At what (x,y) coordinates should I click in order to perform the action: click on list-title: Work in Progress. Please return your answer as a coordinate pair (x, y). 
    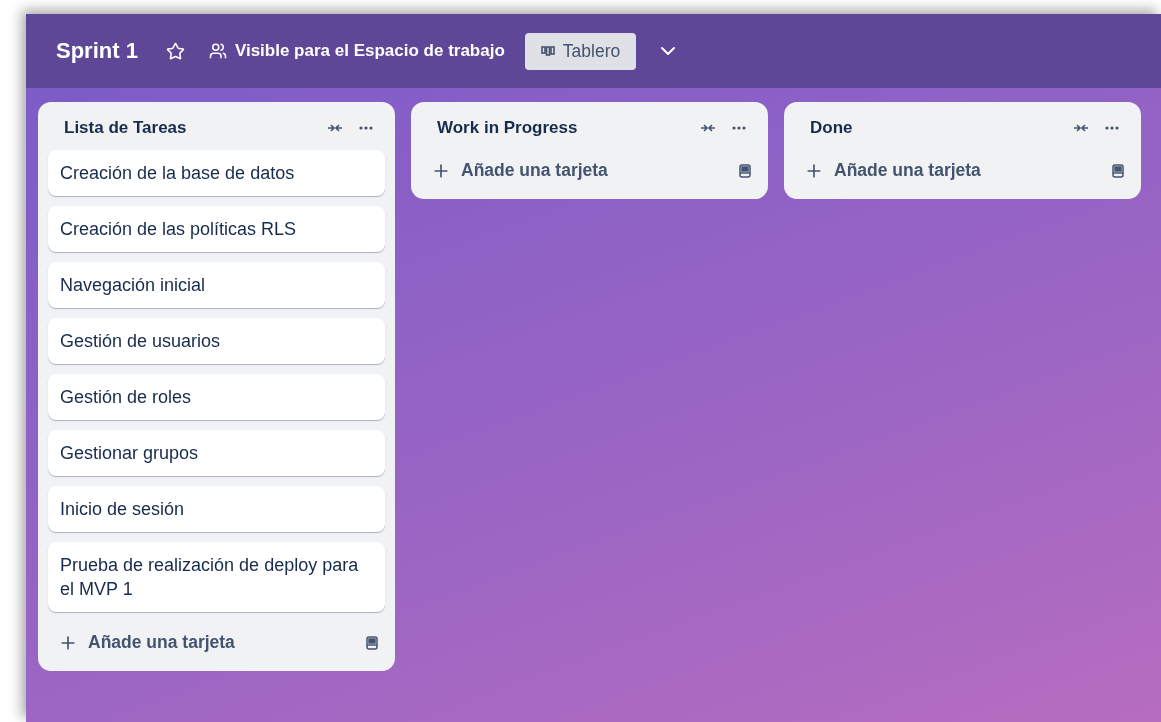
    Looking at the image, I should click on (564, 128).